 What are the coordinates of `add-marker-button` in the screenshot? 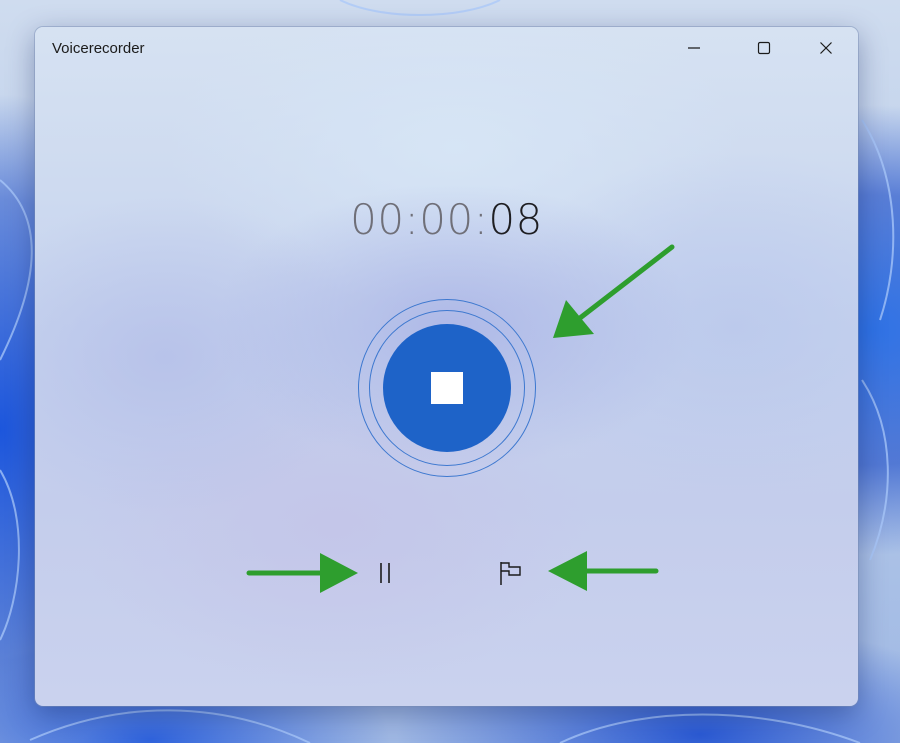 It's located at (510, 573).